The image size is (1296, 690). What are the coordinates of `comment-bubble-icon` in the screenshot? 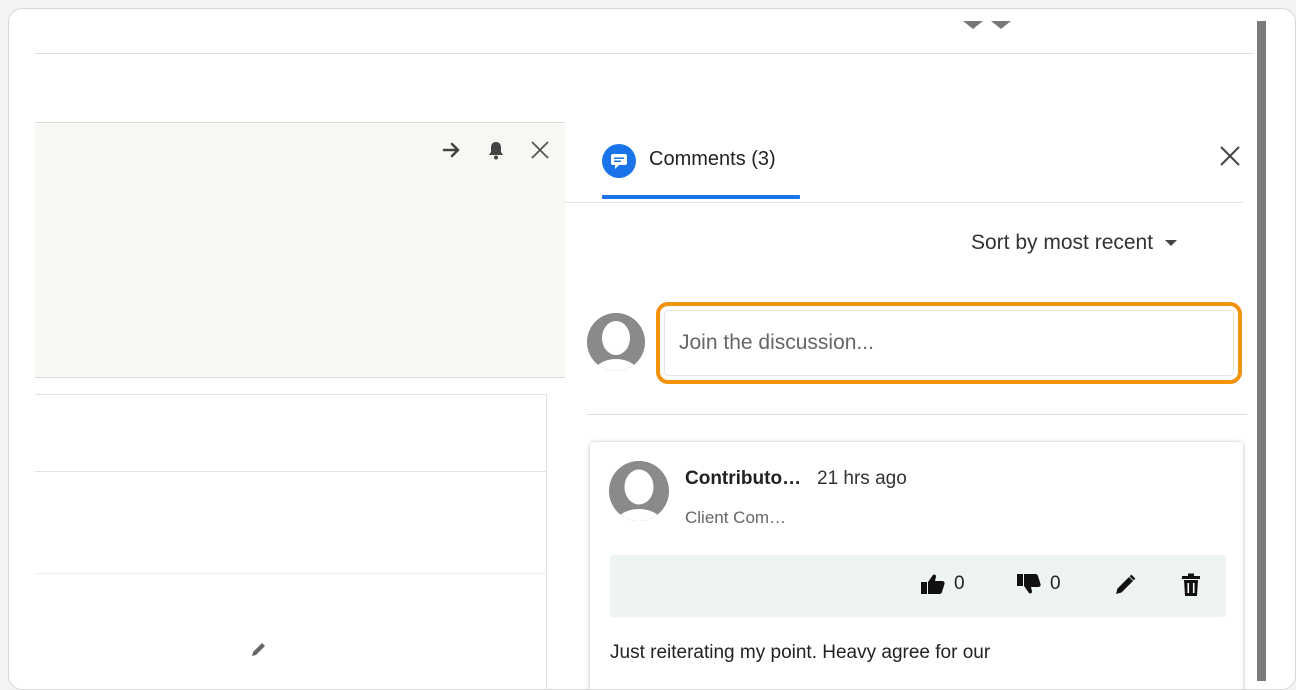 It's located at (619, 161).